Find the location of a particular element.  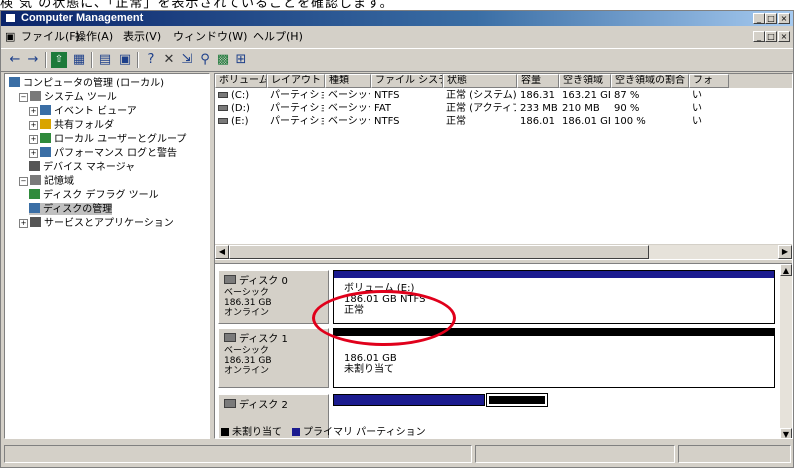

help-icon: ? is located at coordinates (151, 60).